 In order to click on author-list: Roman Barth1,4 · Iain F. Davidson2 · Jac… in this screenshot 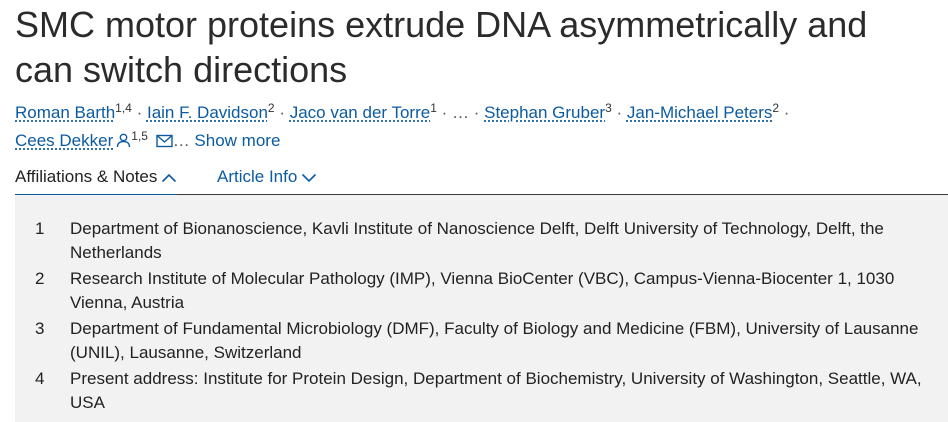, I will do `click(475, 128)`.